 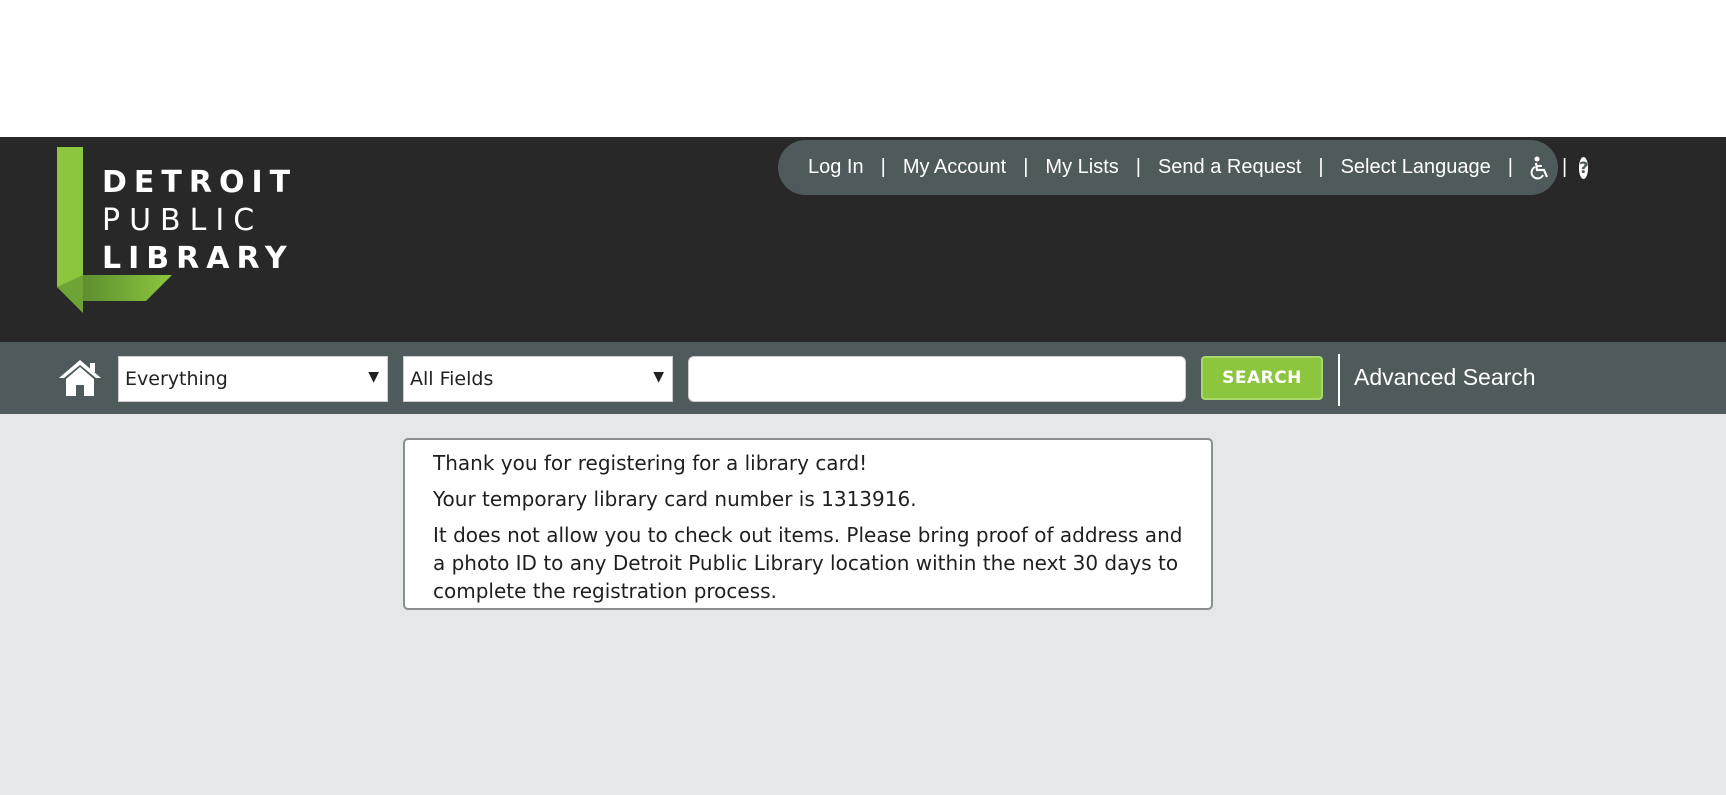 I want to click on logo-word-library: LIBRARY, so click(x=198, y=258).